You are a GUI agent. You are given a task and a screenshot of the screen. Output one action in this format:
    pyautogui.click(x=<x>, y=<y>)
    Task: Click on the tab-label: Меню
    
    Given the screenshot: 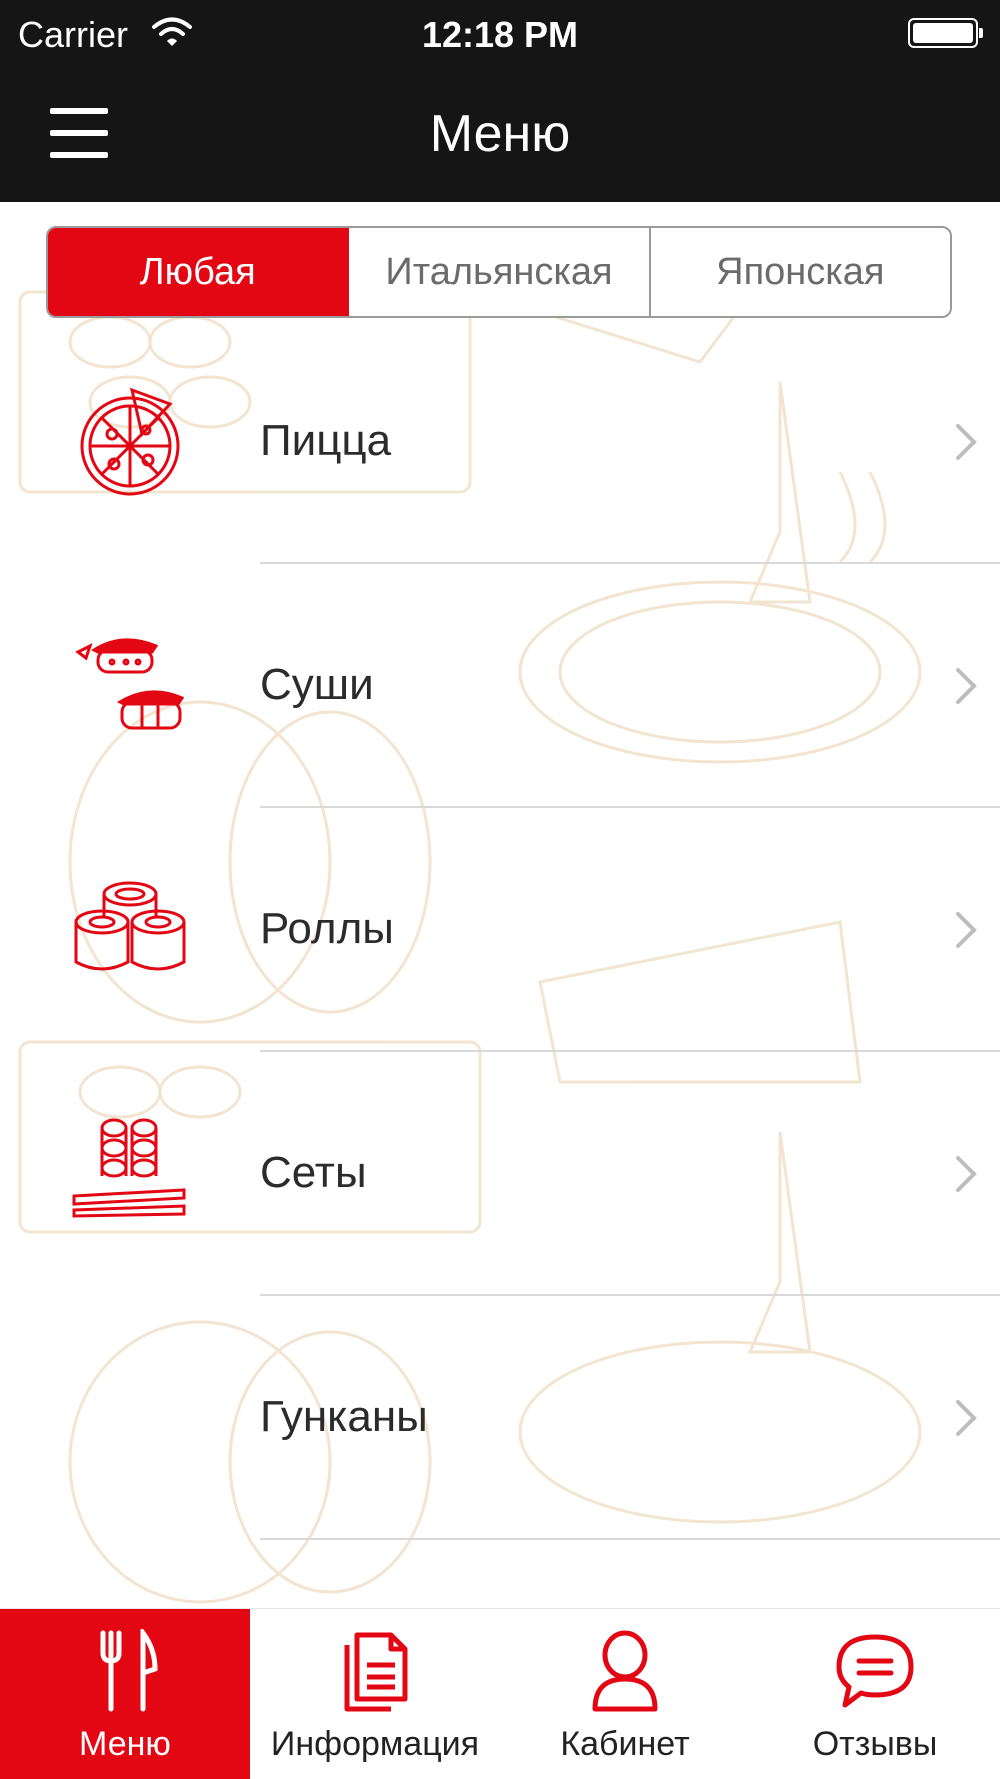 What is the action you would take?
    pyautogui.click(x=125, y=1744)
    